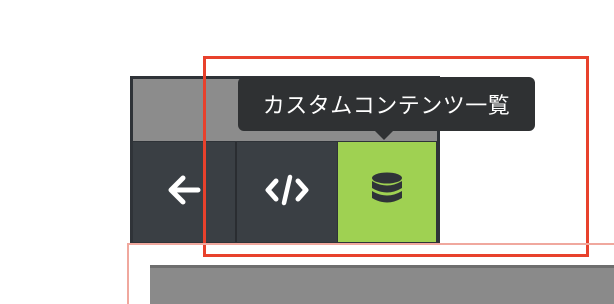  I want to click on tooltip: カスタムコンテンツ一覧, so click(386, 104).